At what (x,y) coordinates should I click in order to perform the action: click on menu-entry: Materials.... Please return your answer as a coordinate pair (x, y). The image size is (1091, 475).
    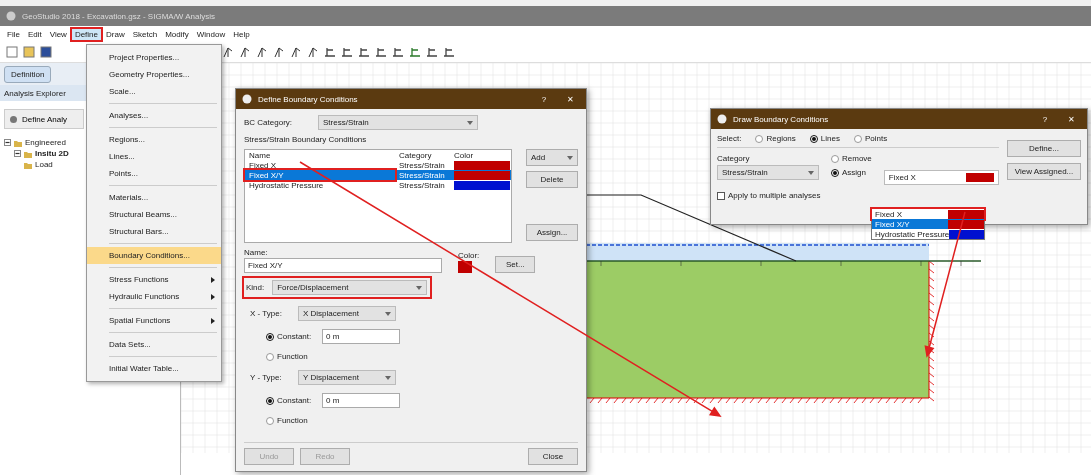
    Looking at the image, I should click on (154, 197).